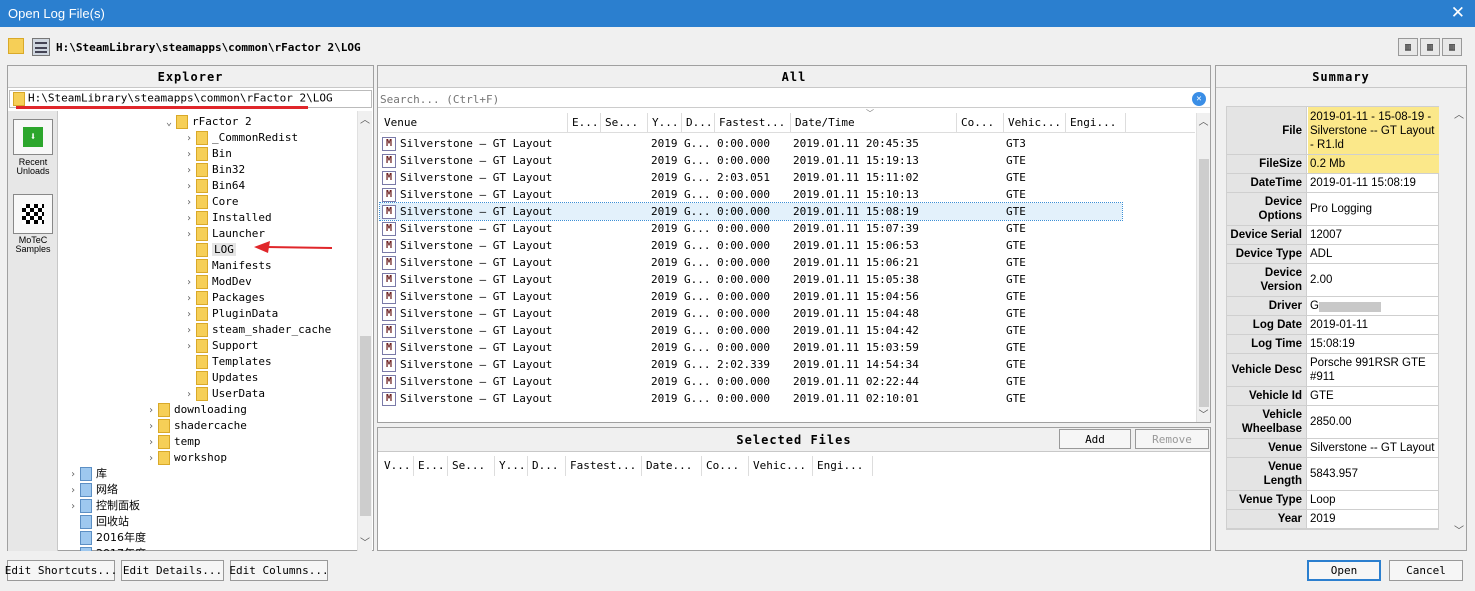 The image size is (1475, 591). Describe the element at coordinates (1459, 113) in the screenshot. I see `summary-scroll-up-icon: ︿` at that location.